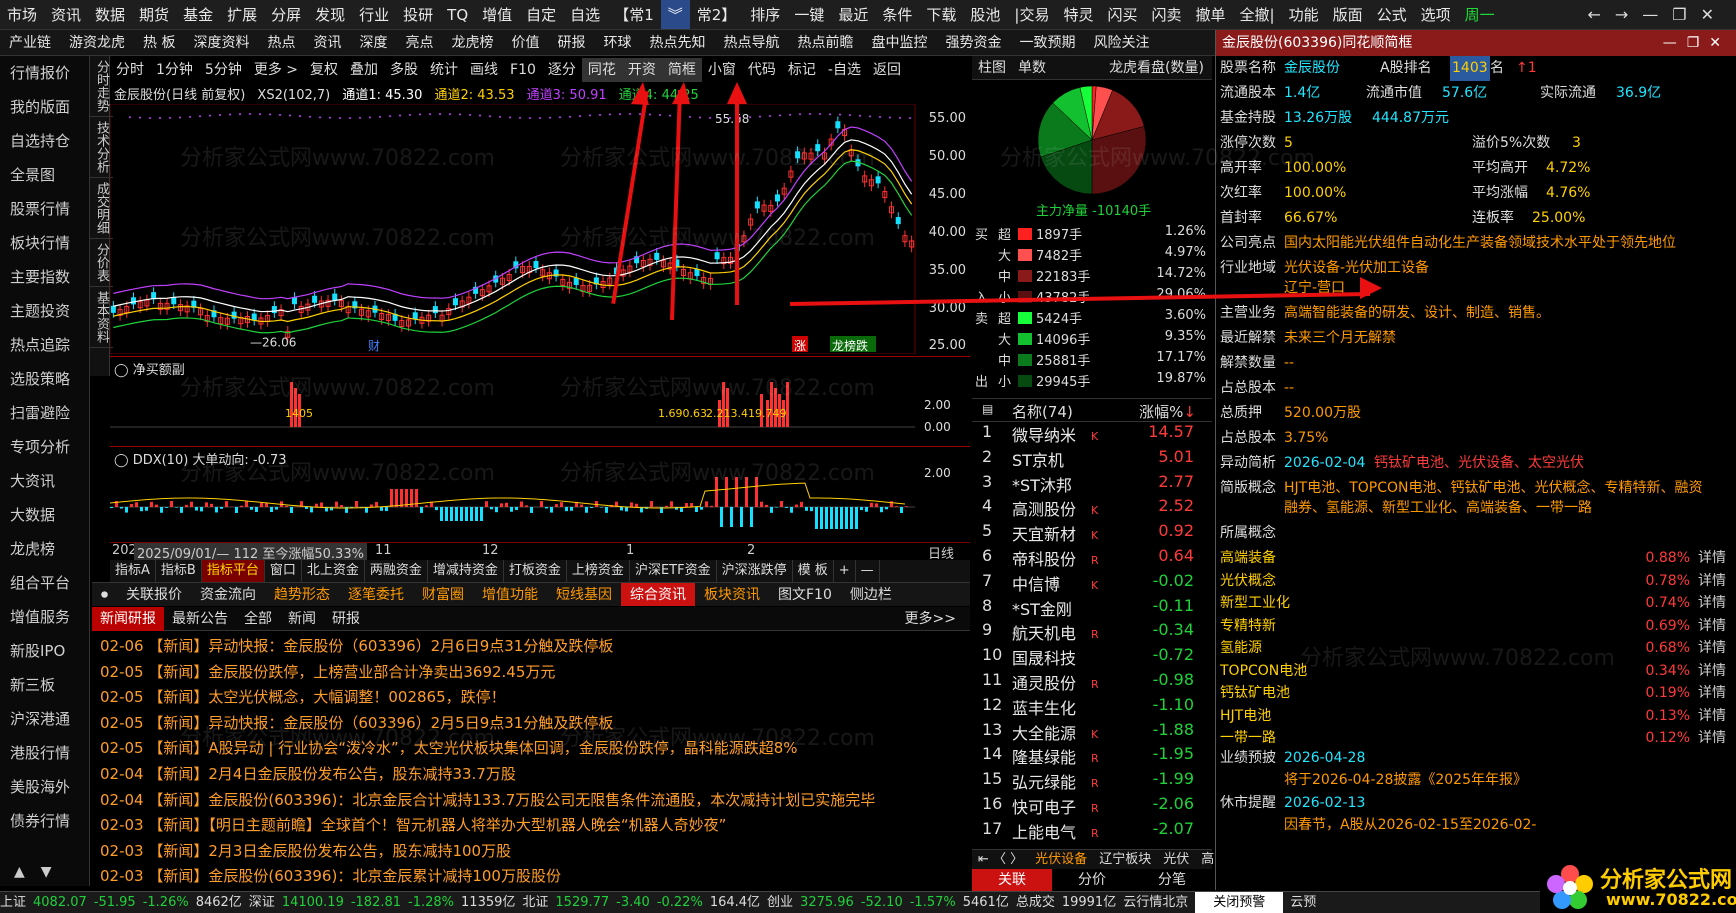 Image resolution: width=1736 pixels, height=913 pixels. Describe the element at coordinates (376, 902) in the screenshot. I see `status-item: -182.81` at that location.